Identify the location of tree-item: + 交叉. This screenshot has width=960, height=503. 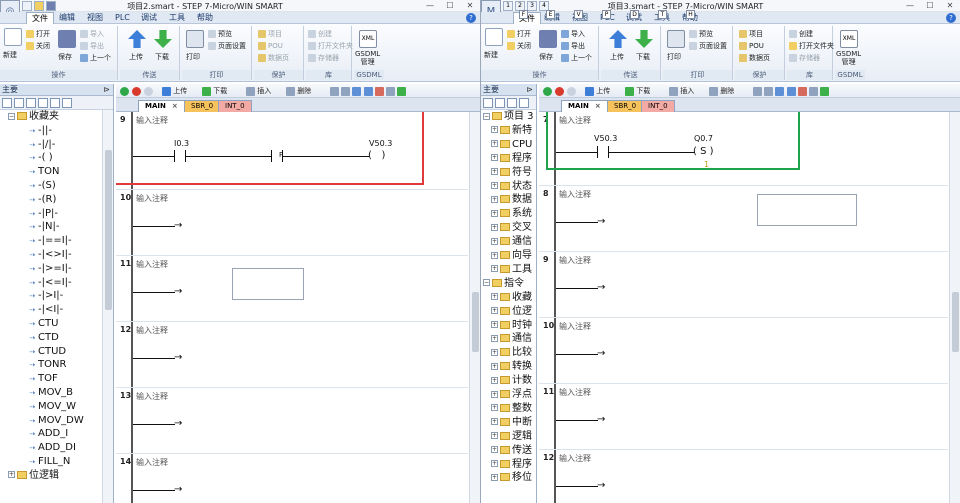
(511, 228).